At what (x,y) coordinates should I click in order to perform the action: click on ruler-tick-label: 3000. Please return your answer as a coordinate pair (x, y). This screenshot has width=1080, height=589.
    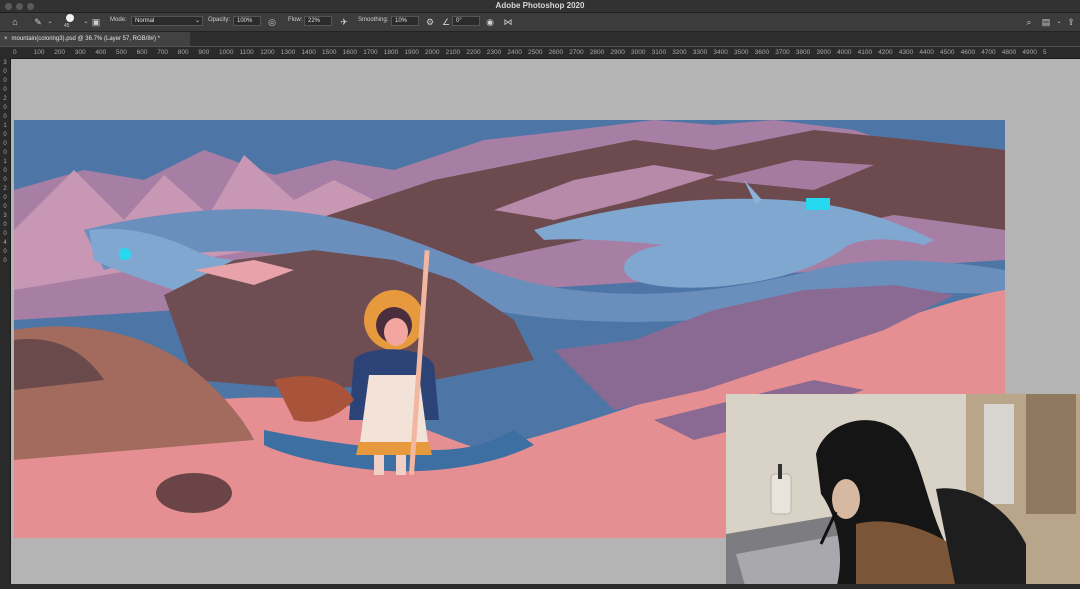
    Looking at the image, I should click on (638, 52).